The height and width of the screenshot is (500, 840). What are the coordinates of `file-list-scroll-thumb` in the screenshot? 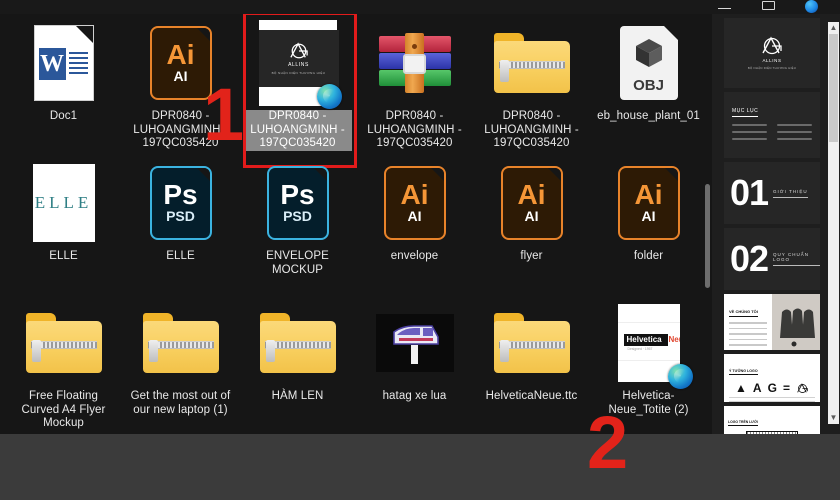 It's located at (707, 236).